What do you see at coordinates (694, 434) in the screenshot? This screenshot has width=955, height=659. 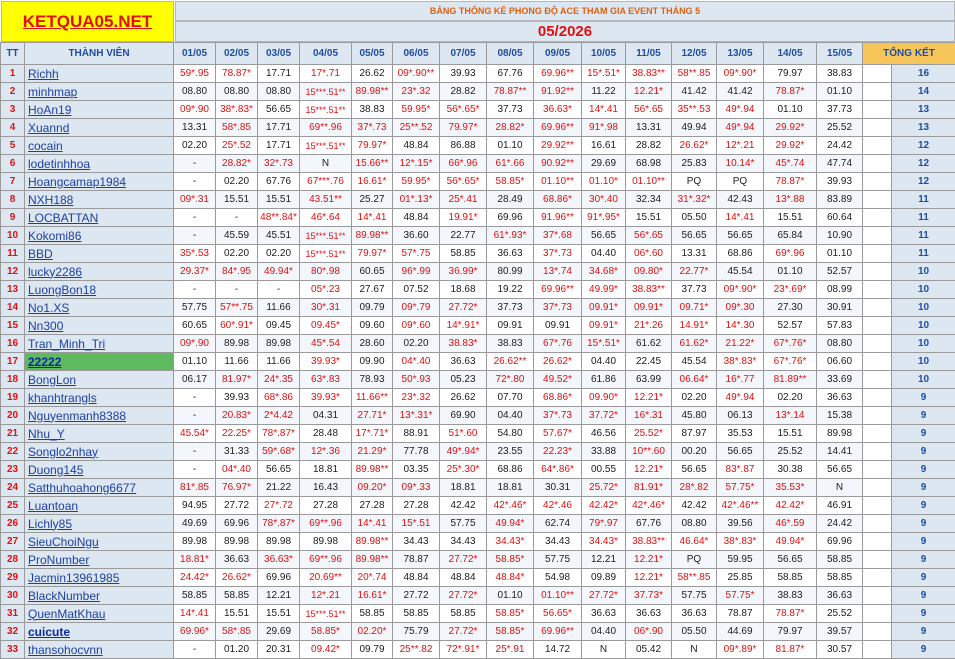 I see `score-cell: 87.97` at bounding box center [694, 434].